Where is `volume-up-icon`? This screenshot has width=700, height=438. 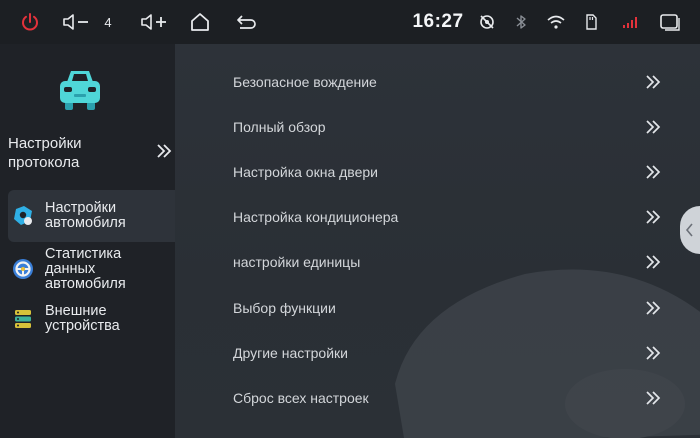 volume-up-icon is located at coordinates (153, 22).